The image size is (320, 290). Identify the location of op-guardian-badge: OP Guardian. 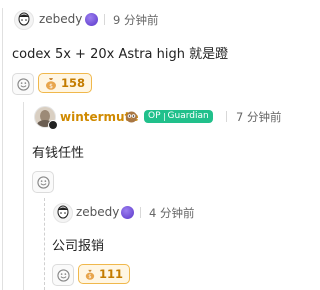
(178, 116).